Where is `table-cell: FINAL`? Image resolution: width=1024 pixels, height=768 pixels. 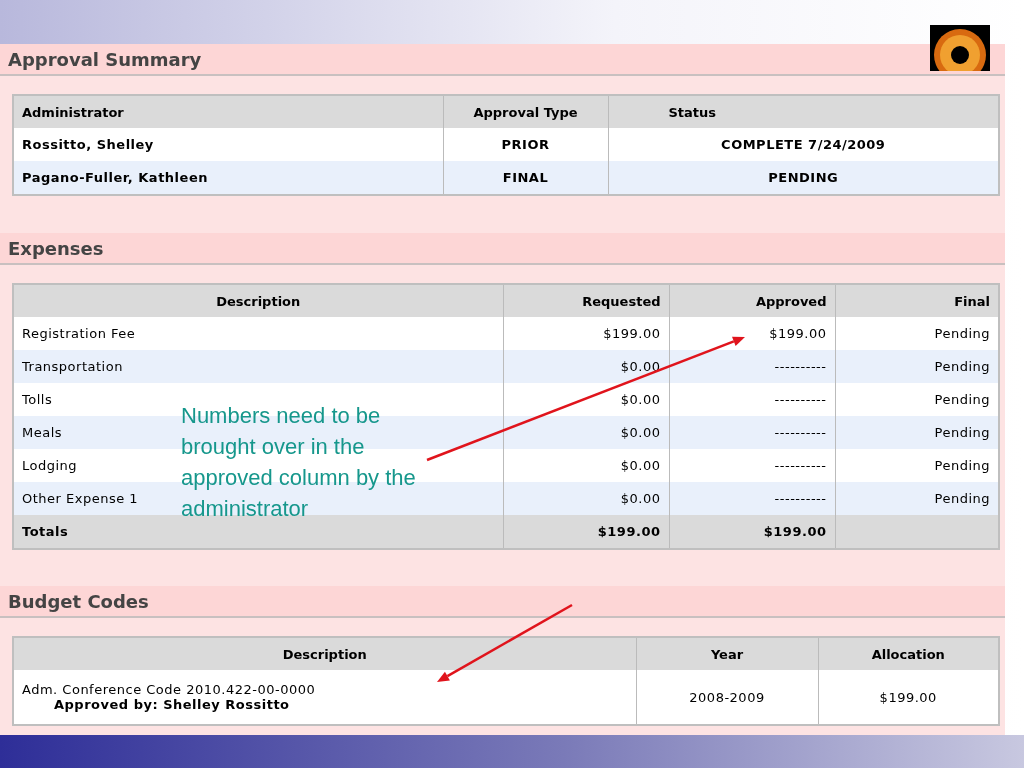
table-cell: FINAL is located at coordinates (525, 178).